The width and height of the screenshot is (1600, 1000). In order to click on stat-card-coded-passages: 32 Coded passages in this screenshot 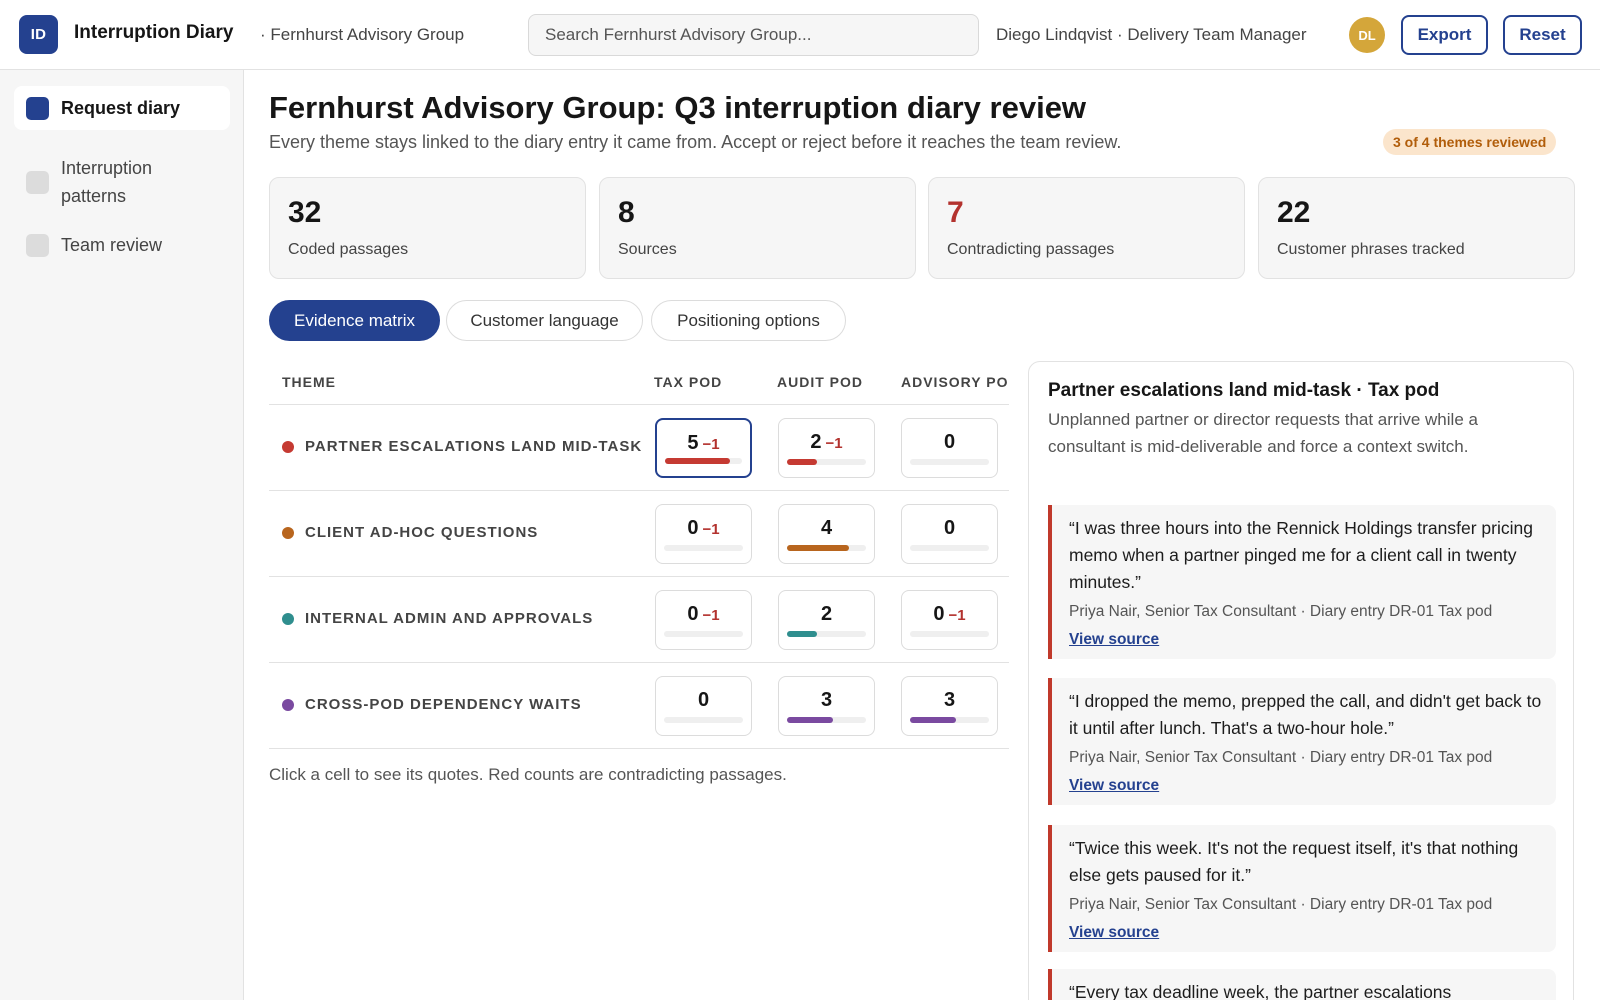, I will do `click(427, 228)`.